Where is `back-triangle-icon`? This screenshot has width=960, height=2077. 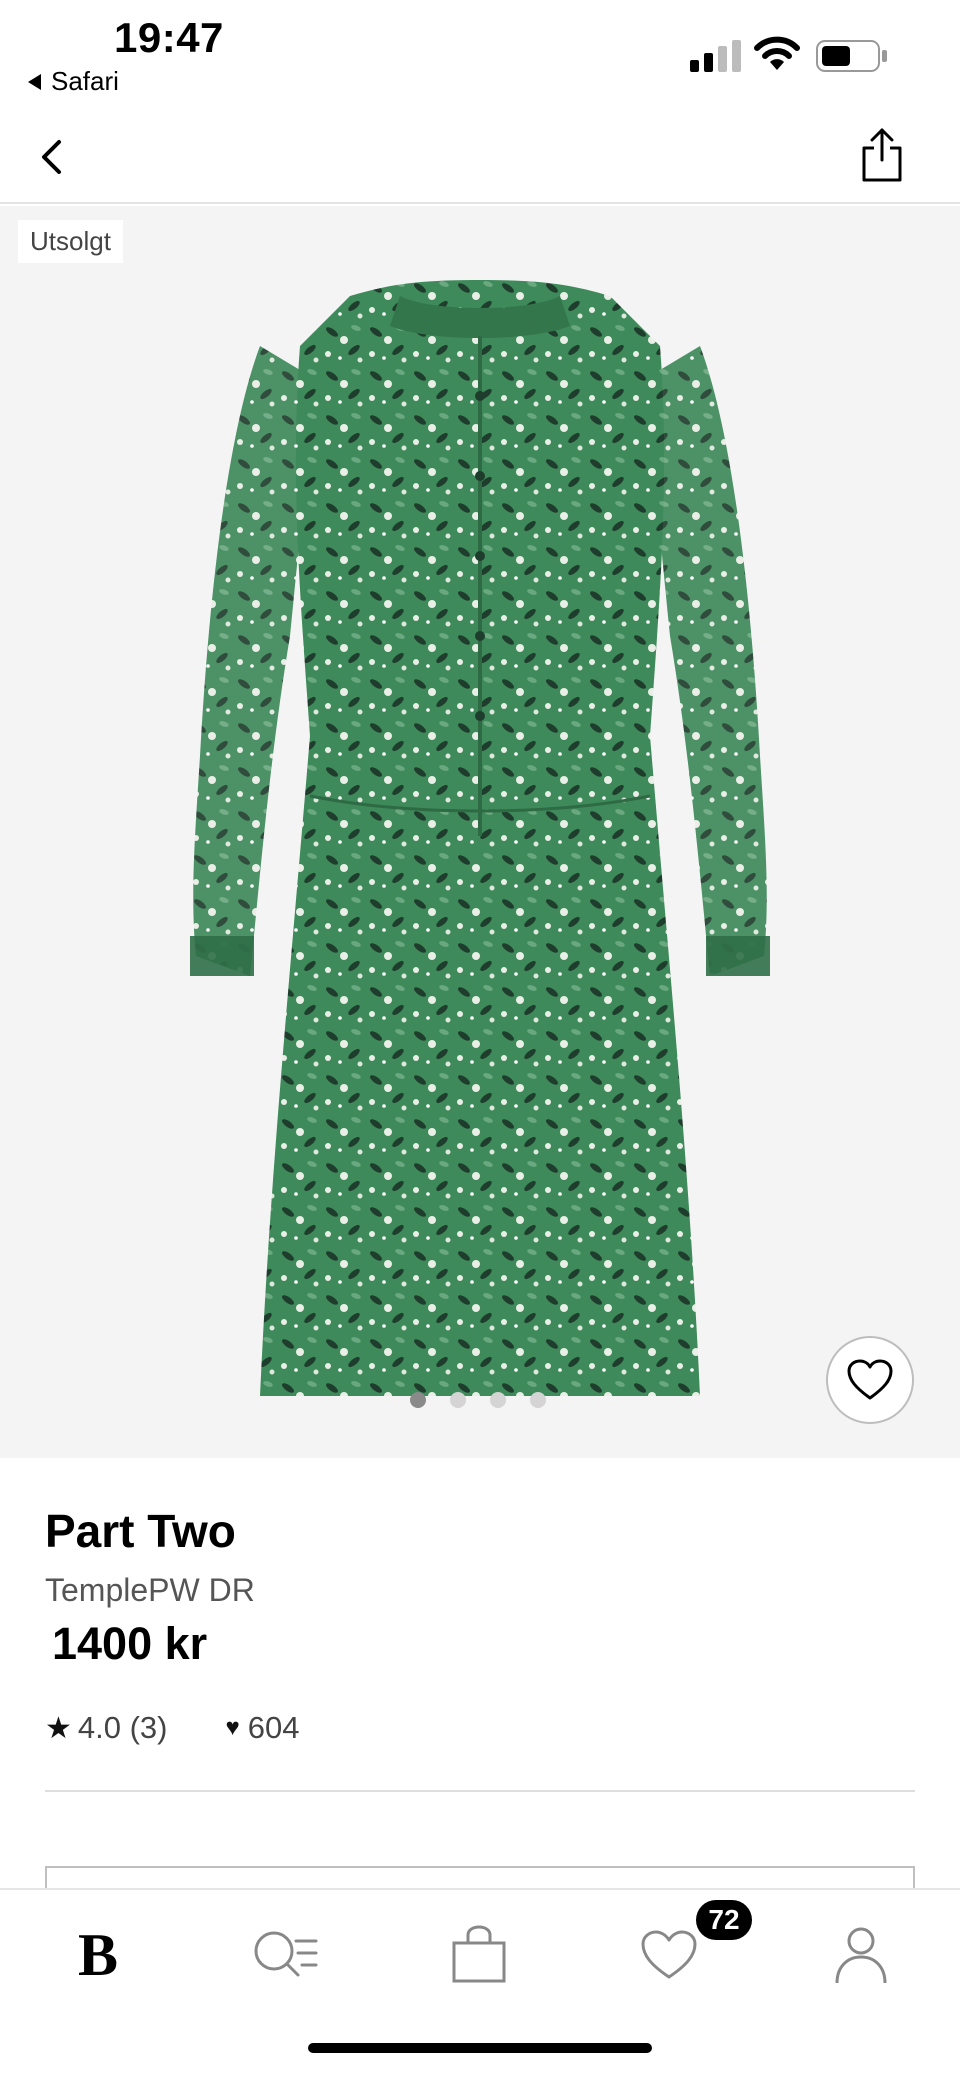 back-triangle-icon is located at coordinates (34, 81).